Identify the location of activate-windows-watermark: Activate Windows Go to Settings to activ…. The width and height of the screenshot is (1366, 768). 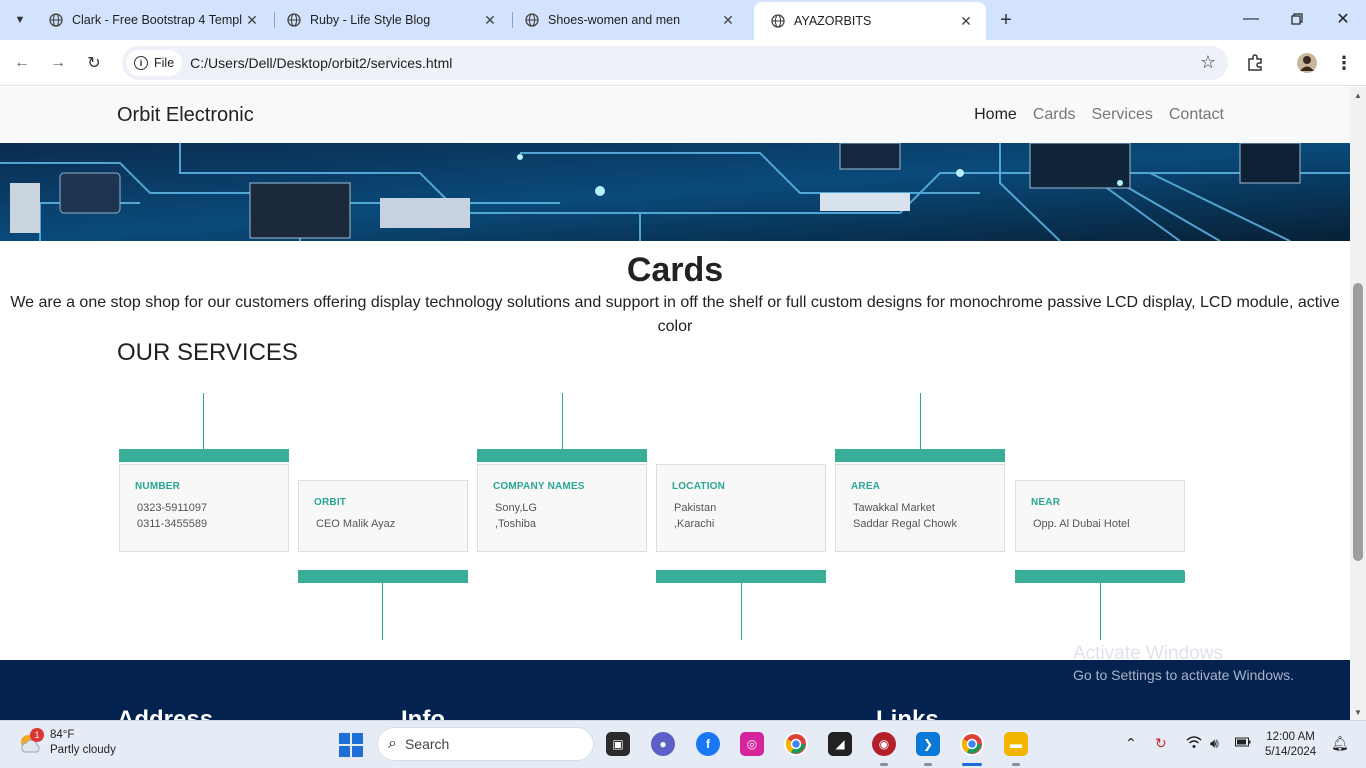
(1183, 663).